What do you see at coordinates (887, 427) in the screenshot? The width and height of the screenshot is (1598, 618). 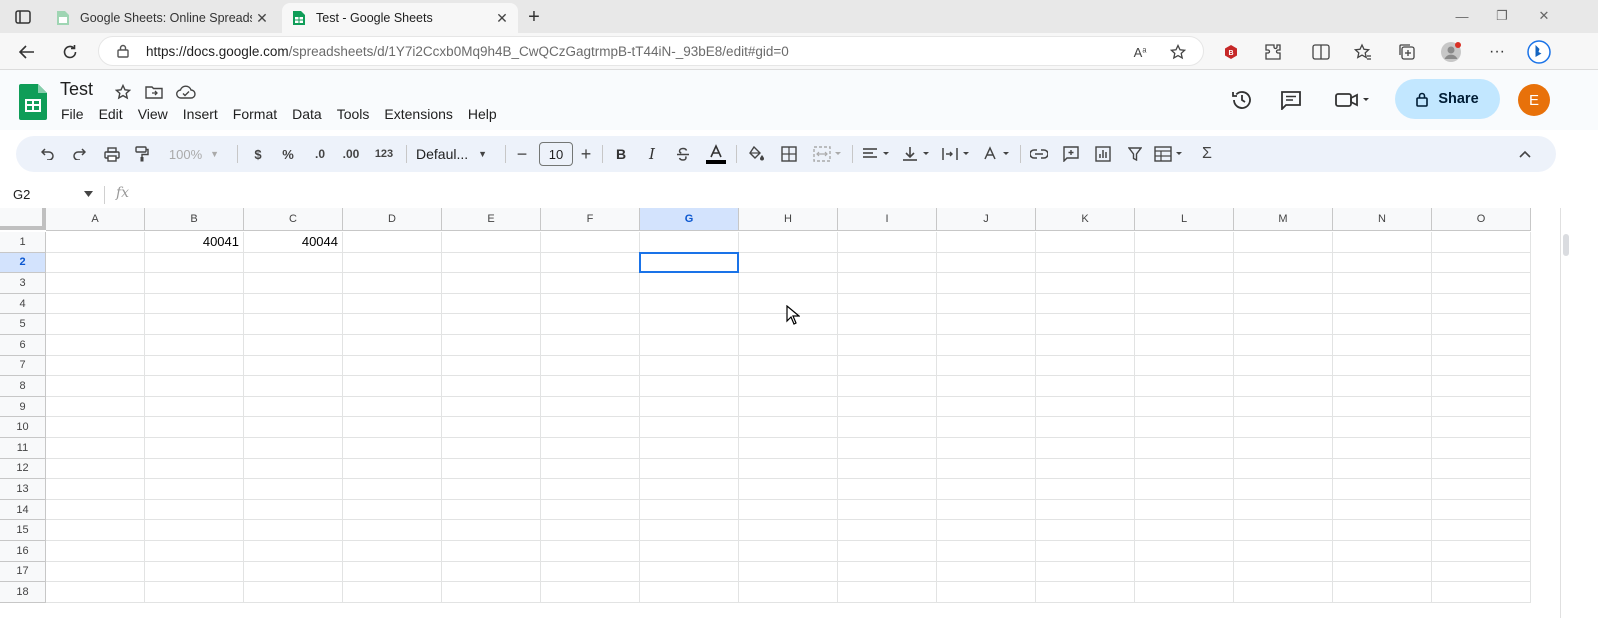 I see `cell-i10` at bounding box center [887, 427].